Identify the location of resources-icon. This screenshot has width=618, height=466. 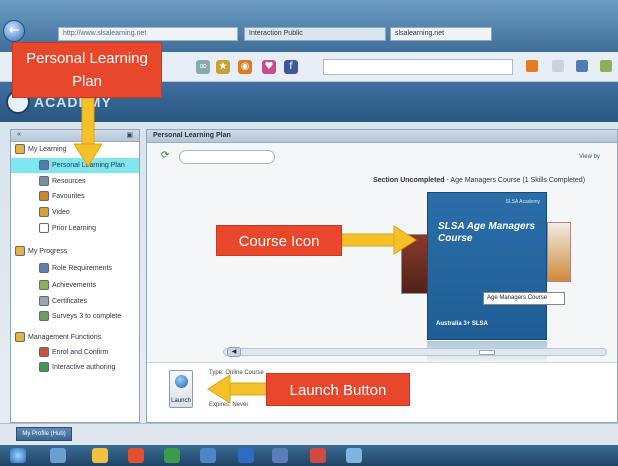
(44, 181).